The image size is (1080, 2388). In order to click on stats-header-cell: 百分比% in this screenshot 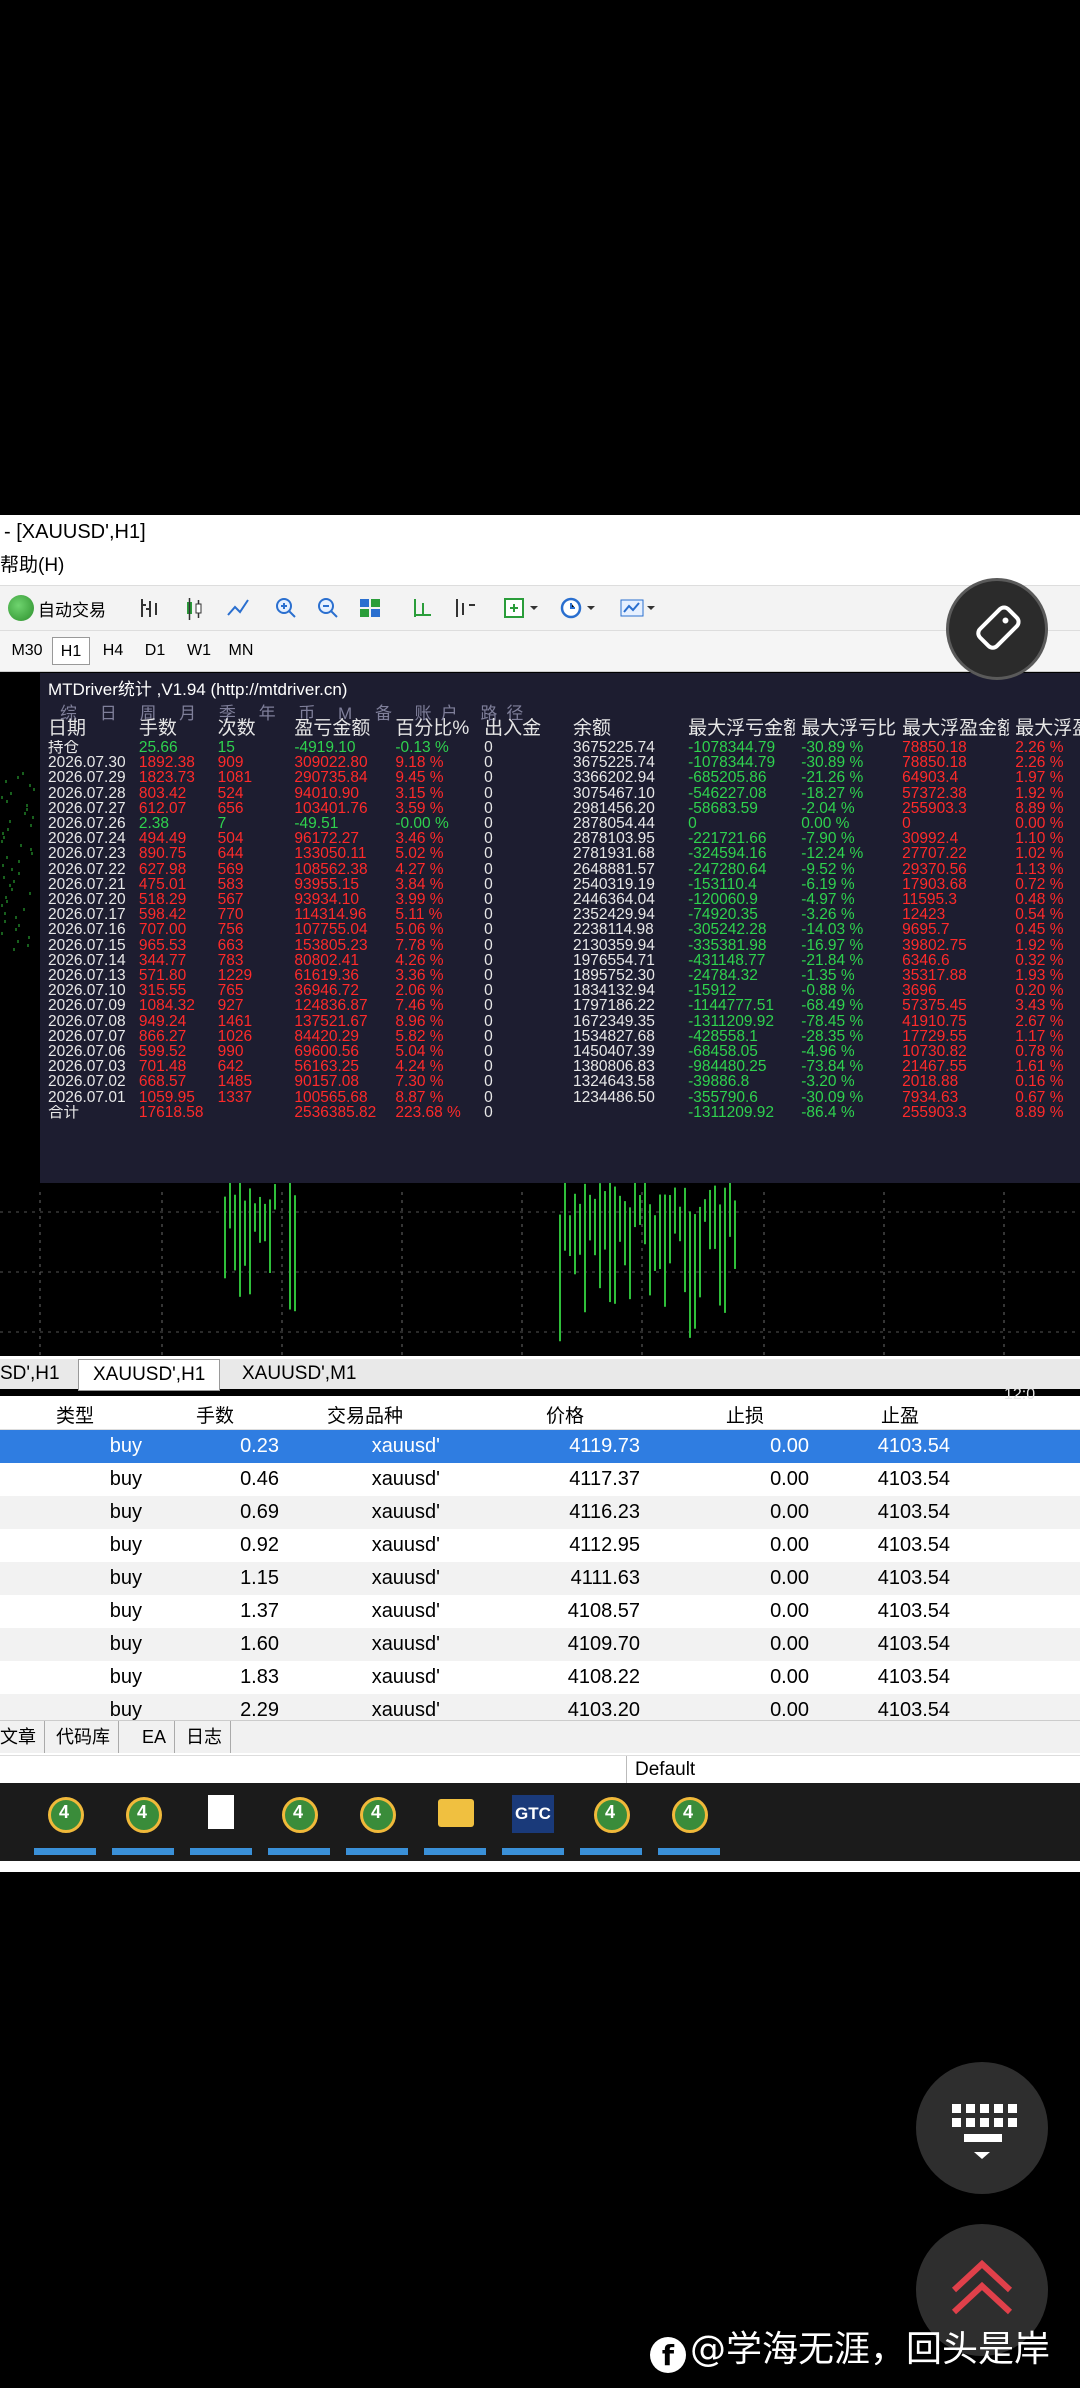, I will do `click(433, 729)`.